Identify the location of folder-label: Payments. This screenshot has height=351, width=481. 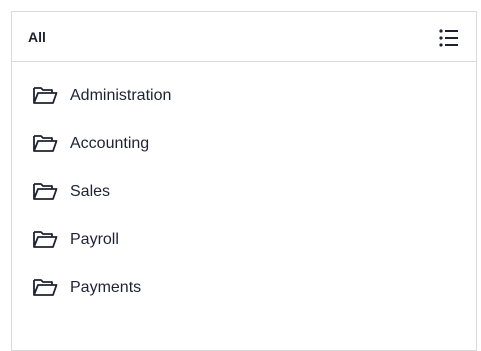
(106, 287).